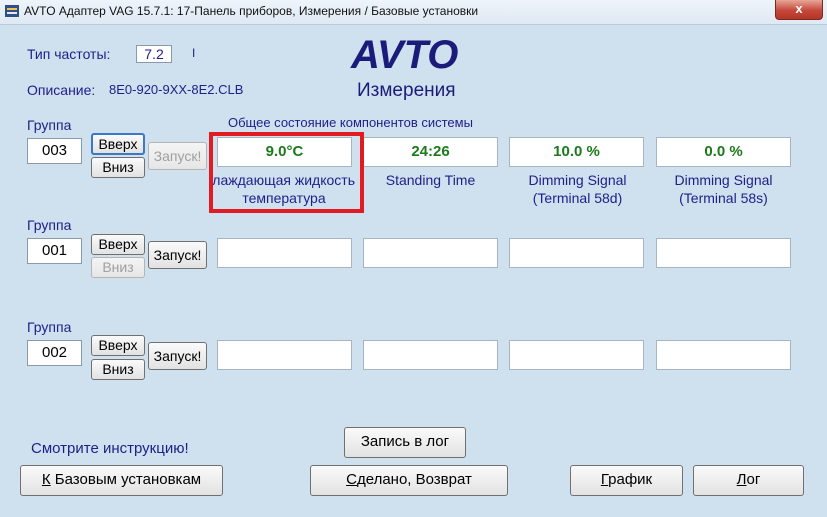 The image size is (827, 517). What do you see at coordinates (12, 11) in the screenshot?
I see `app-icon` at bounding box center [12, 11].